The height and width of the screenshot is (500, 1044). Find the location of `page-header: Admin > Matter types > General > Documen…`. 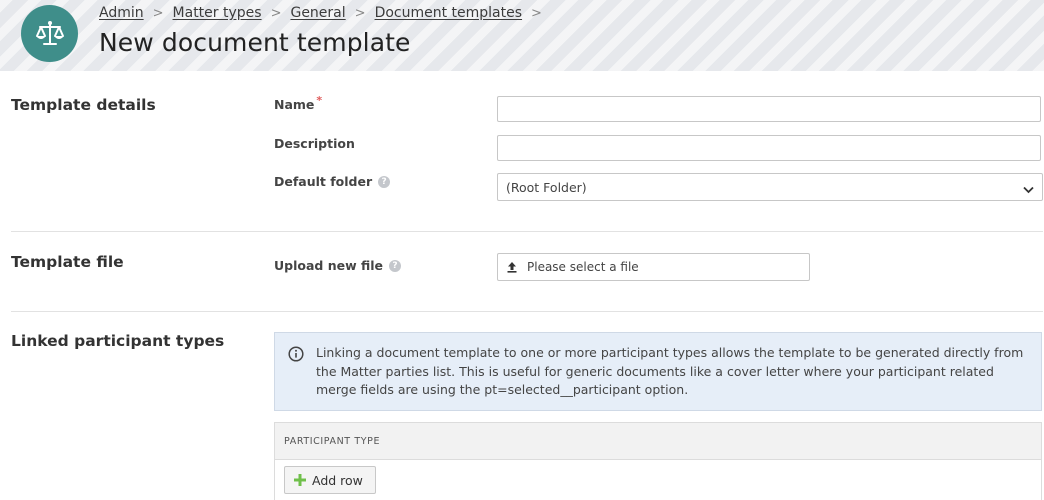

page-header: Admin > Matter types > General > Documen… is located at coordinates (522, 35).